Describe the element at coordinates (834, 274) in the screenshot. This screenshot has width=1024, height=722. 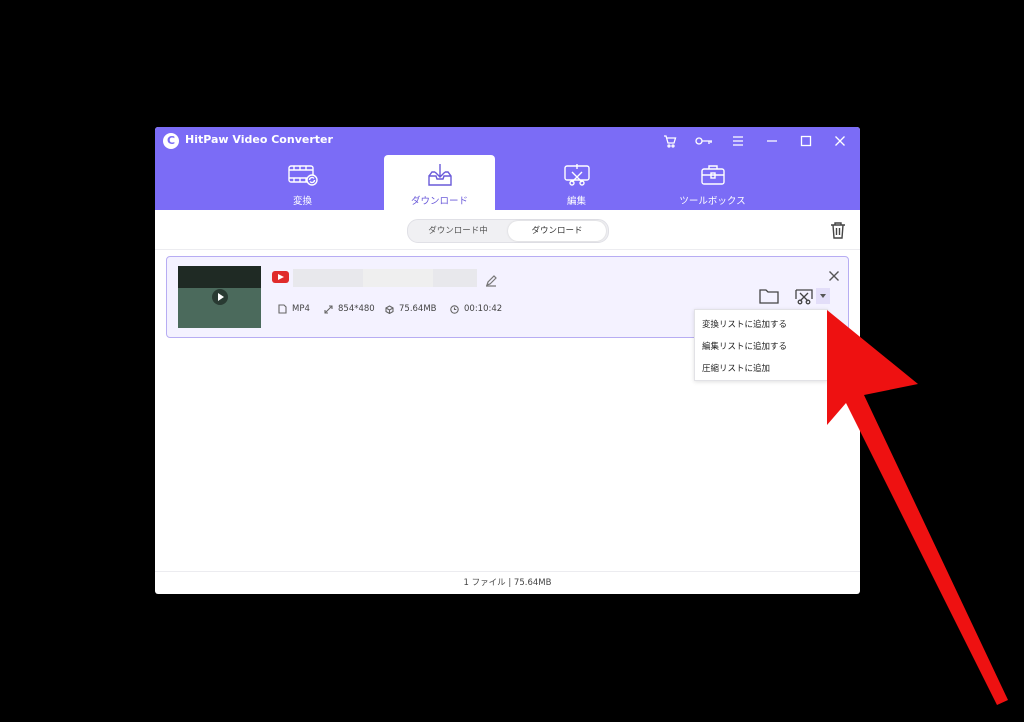
I see `remove-item-icon` at that location.